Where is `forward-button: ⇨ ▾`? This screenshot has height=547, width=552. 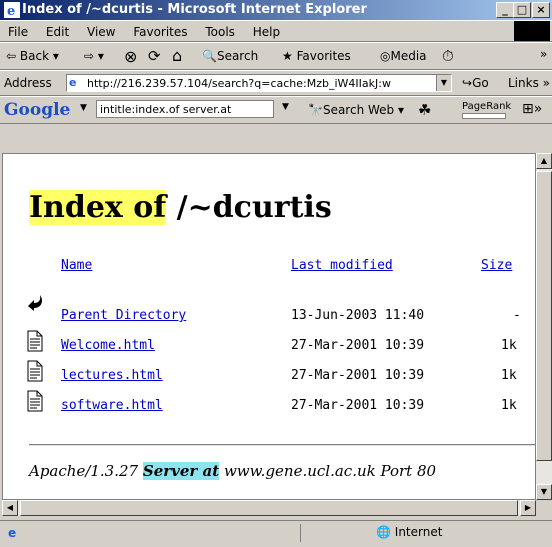 forward-button: ⇨ ▾ is located at coordinates (94, 56).